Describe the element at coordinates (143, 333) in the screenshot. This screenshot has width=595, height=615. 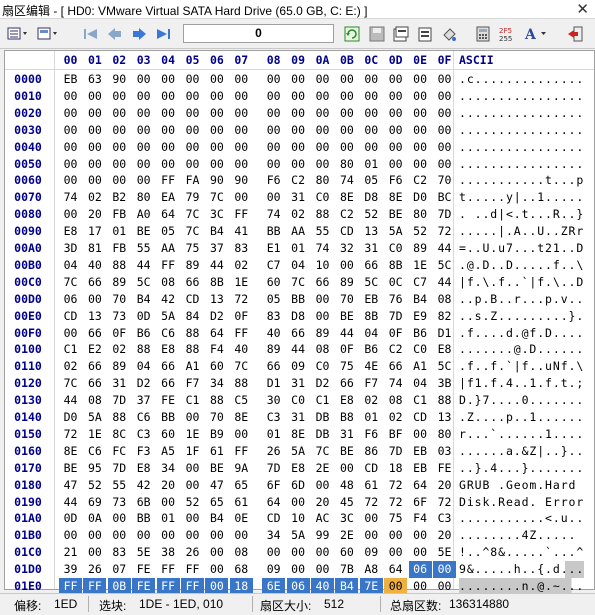
I see `hex-byte: B6` at that location.